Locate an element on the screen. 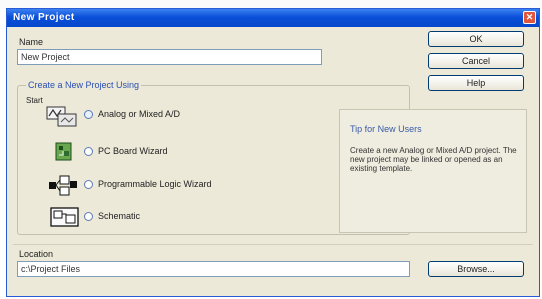  option-analog: Analog or Mixed A/D is located at coordinates (146, 115).